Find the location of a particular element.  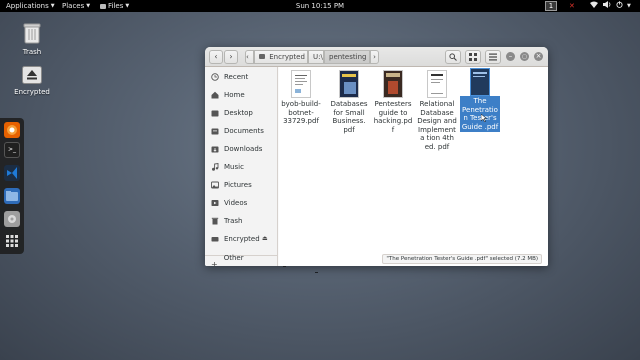

vscode-icon is located at coordinates (12, 173).